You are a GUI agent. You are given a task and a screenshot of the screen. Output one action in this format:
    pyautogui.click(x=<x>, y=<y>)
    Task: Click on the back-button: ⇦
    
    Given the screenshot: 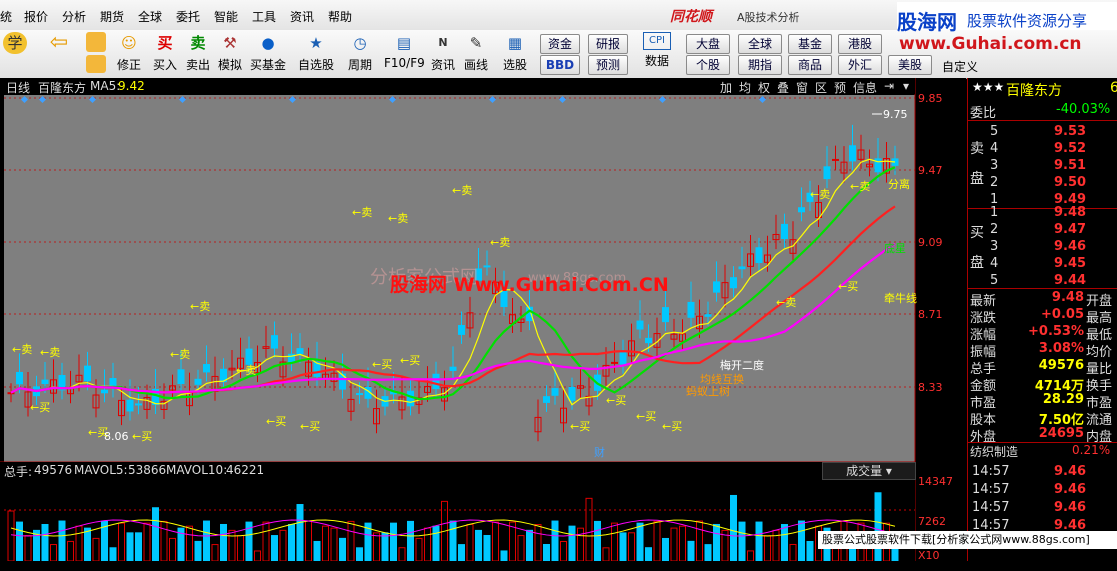 What is the action you would take?
    pyautogui.click(x=59, y=54)
    